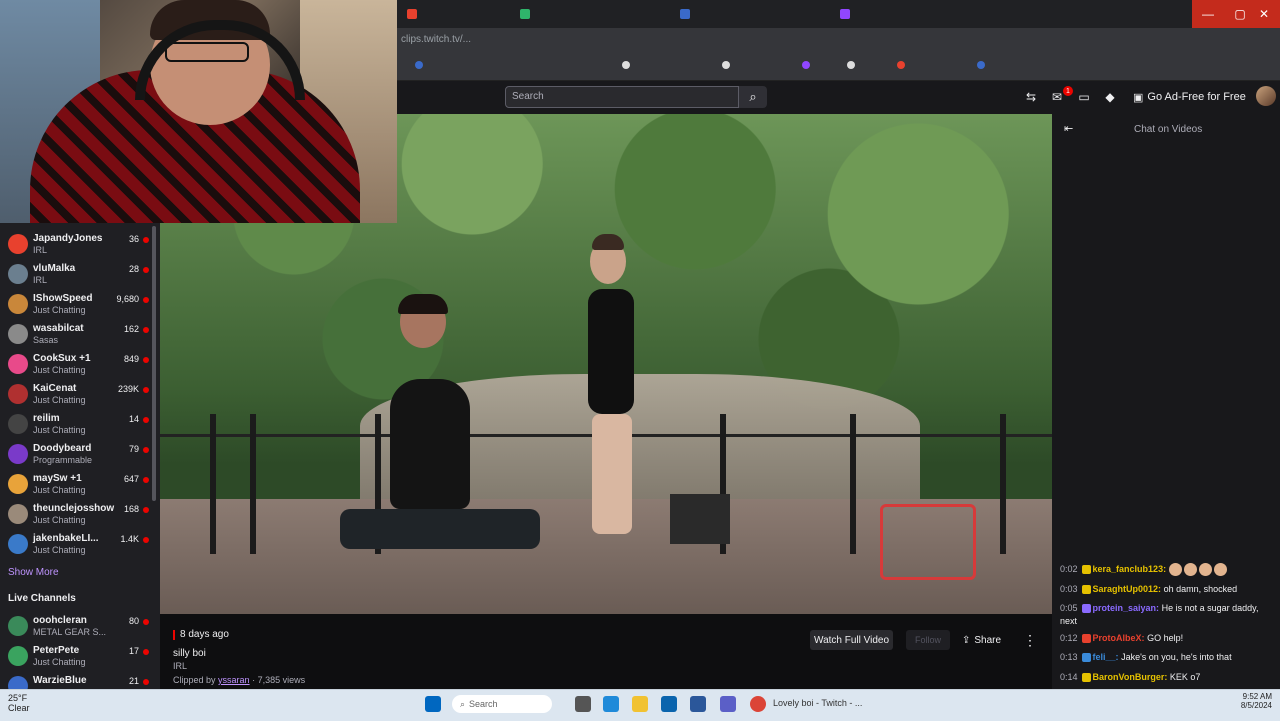 This screenshot has width=1280, height=721. I want to click on chat-username: protein_saiyan:, so click(1126, 608).